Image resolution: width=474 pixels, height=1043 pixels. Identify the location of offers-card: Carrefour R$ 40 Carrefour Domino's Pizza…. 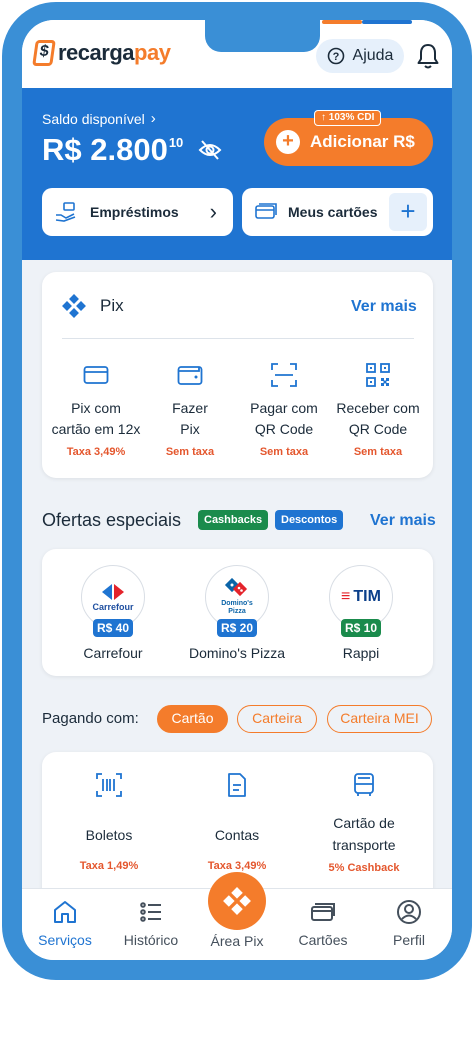
(237, 612).